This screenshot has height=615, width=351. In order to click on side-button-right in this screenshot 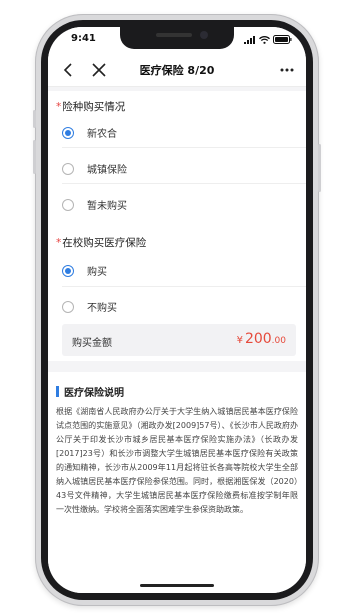, I will do `click(319, 168)`.